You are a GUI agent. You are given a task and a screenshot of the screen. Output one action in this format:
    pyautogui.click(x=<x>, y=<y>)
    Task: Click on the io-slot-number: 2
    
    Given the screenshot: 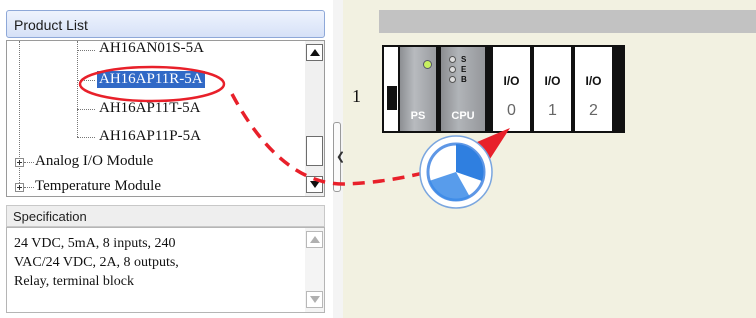 What is the action you would take?
    pyautogui.click(x=593, y=110)
    